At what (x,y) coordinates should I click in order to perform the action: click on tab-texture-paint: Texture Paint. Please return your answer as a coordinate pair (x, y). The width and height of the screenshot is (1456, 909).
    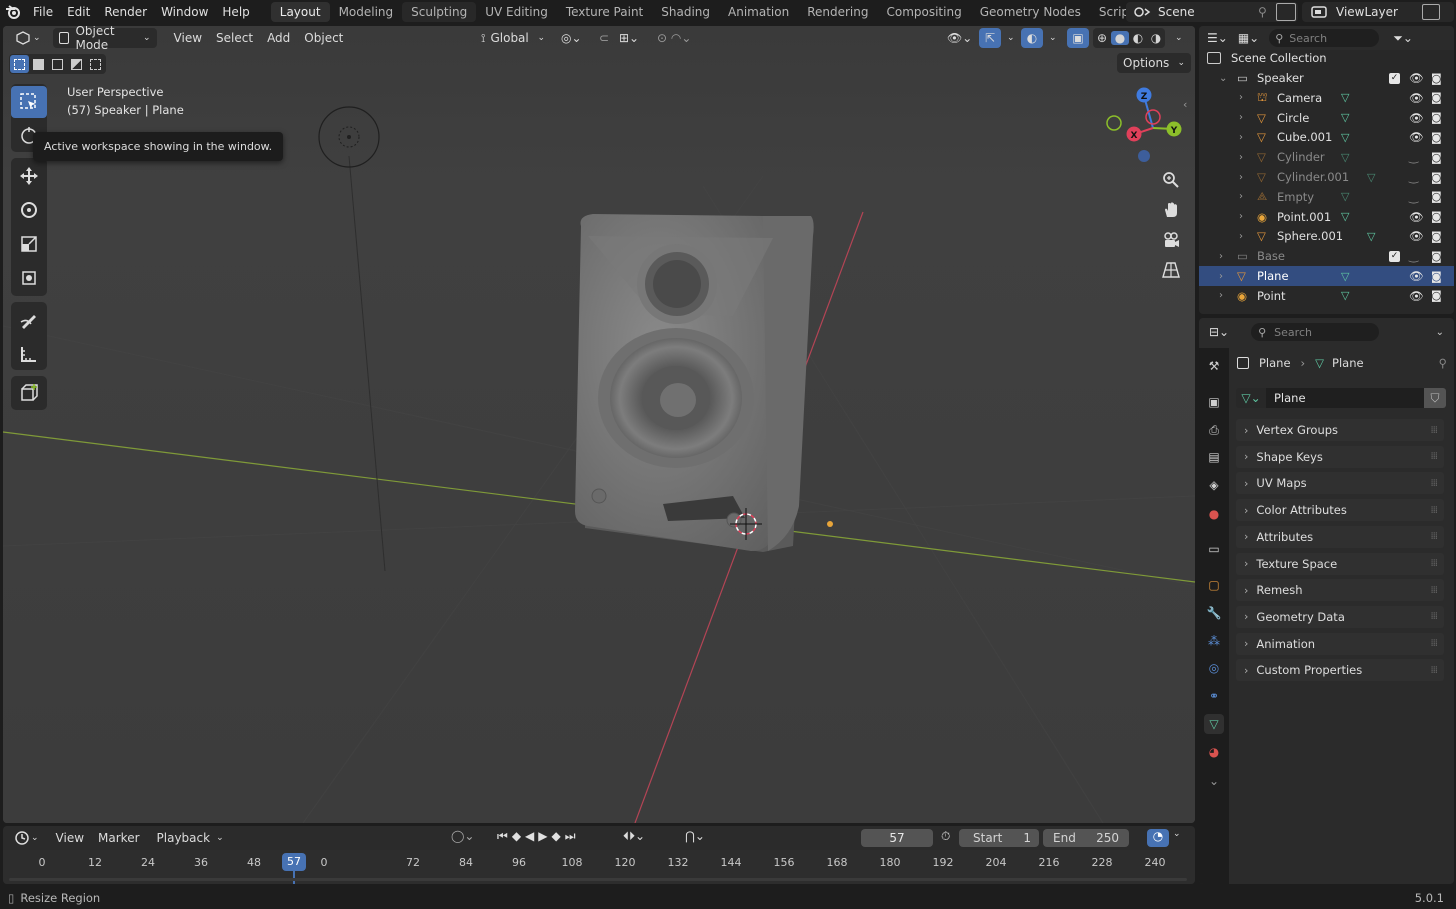
    Looking at the image, I should click on (604, 12).